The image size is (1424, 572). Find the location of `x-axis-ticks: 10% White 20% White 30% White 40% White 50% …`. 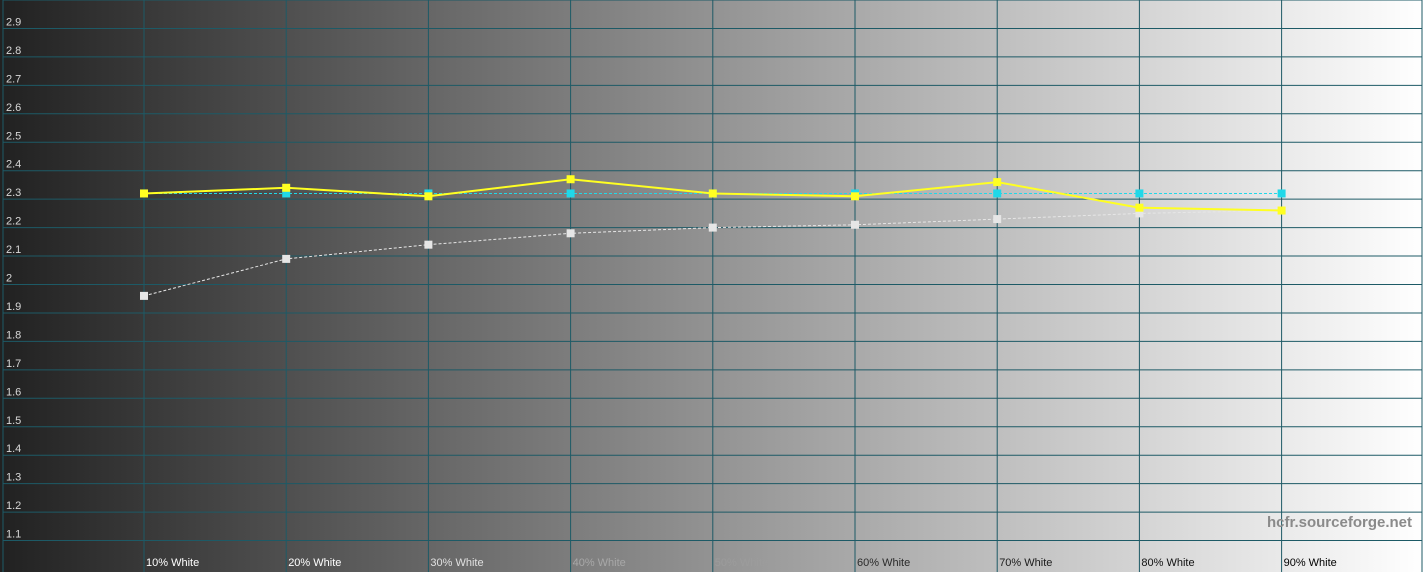

x-axis-ticks: 10% White 20% White 30% White 40% White 50% … is located at coordinates (741, 563).